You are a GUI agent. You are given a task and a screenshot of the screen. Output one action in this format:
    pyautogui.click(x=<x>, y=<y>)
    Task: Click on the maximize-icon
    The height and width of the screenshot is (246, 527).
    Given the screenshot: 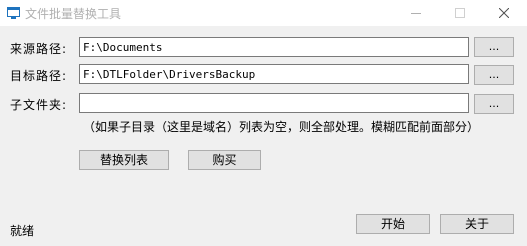 What is the action you would take?
    pyautogui.click(x=460, y=13)
    